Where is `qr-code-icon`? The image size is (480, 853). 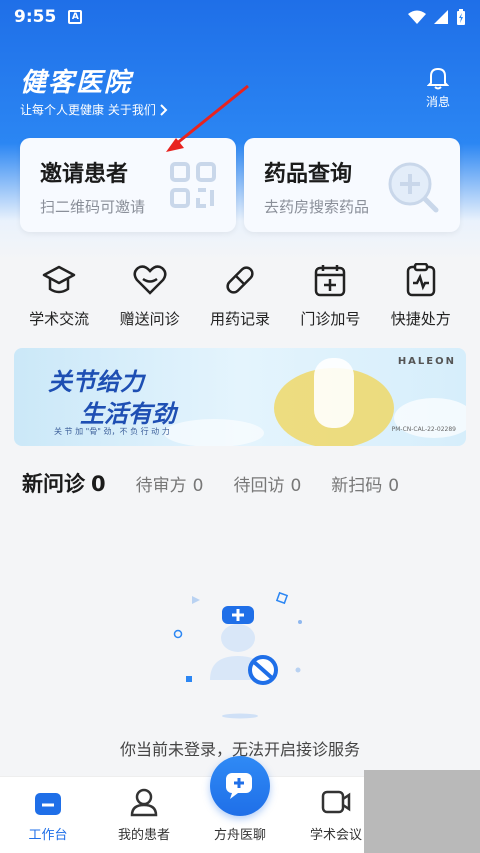
qr-code-icon is located at coordinates (193, 185).